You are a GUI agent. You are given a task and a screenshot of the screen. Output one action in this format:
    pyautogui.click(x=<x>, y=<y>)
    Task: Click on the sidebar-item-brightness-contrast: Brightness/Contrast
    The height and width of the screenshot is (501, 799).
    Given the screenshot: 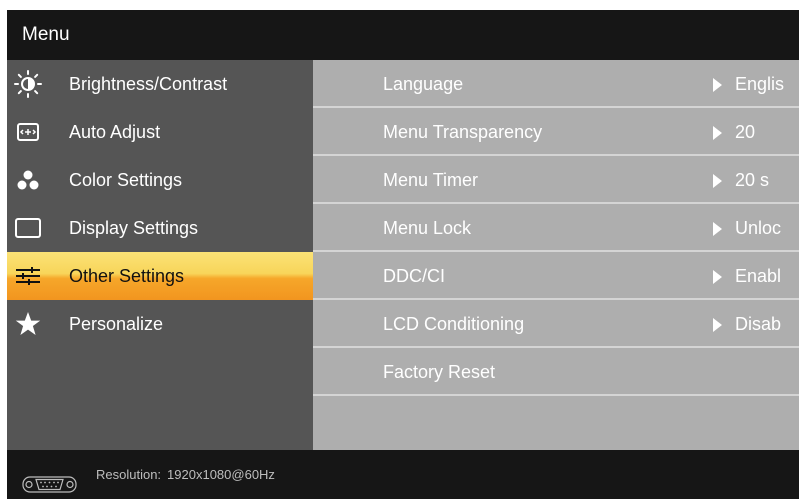 What is the action you would take?
    pyautogui.click(x=160, y=84)
    